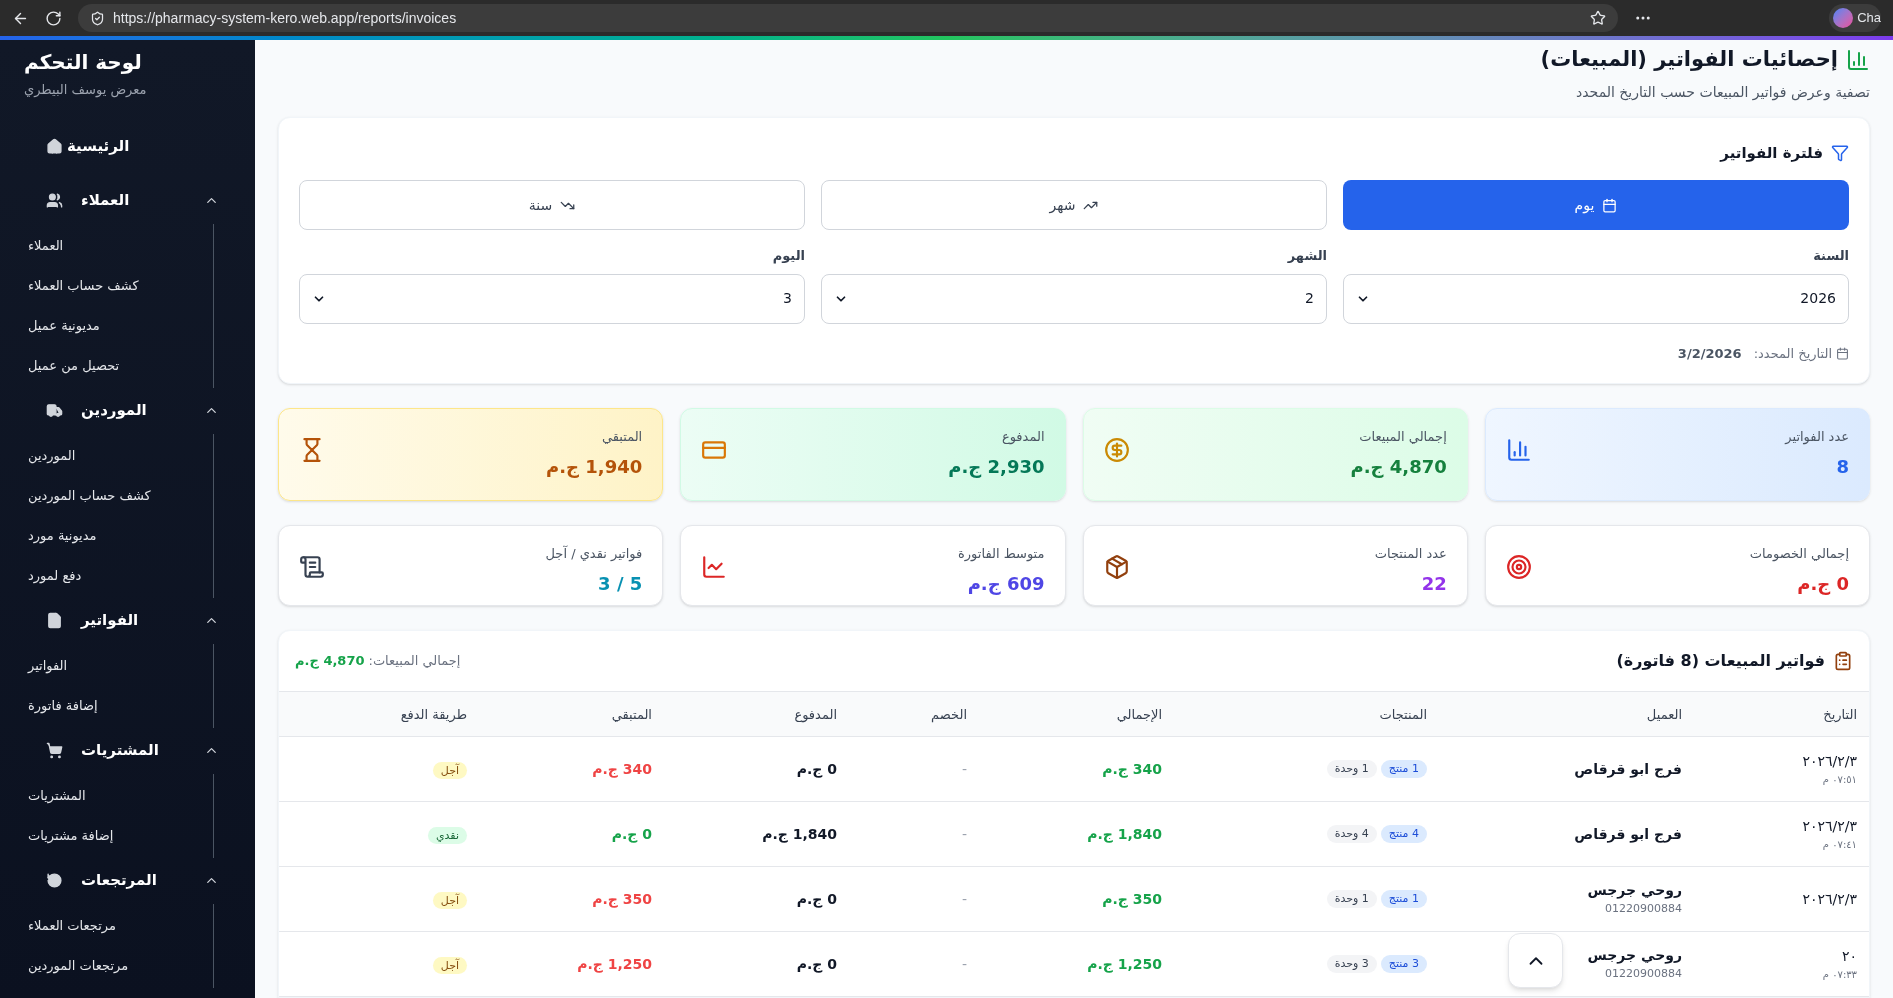 The image size is (1893, 998). Describe the element at coordinates (120, 535) in the screenshot. I see `sidebar-item: مديونية مورد` at that location.